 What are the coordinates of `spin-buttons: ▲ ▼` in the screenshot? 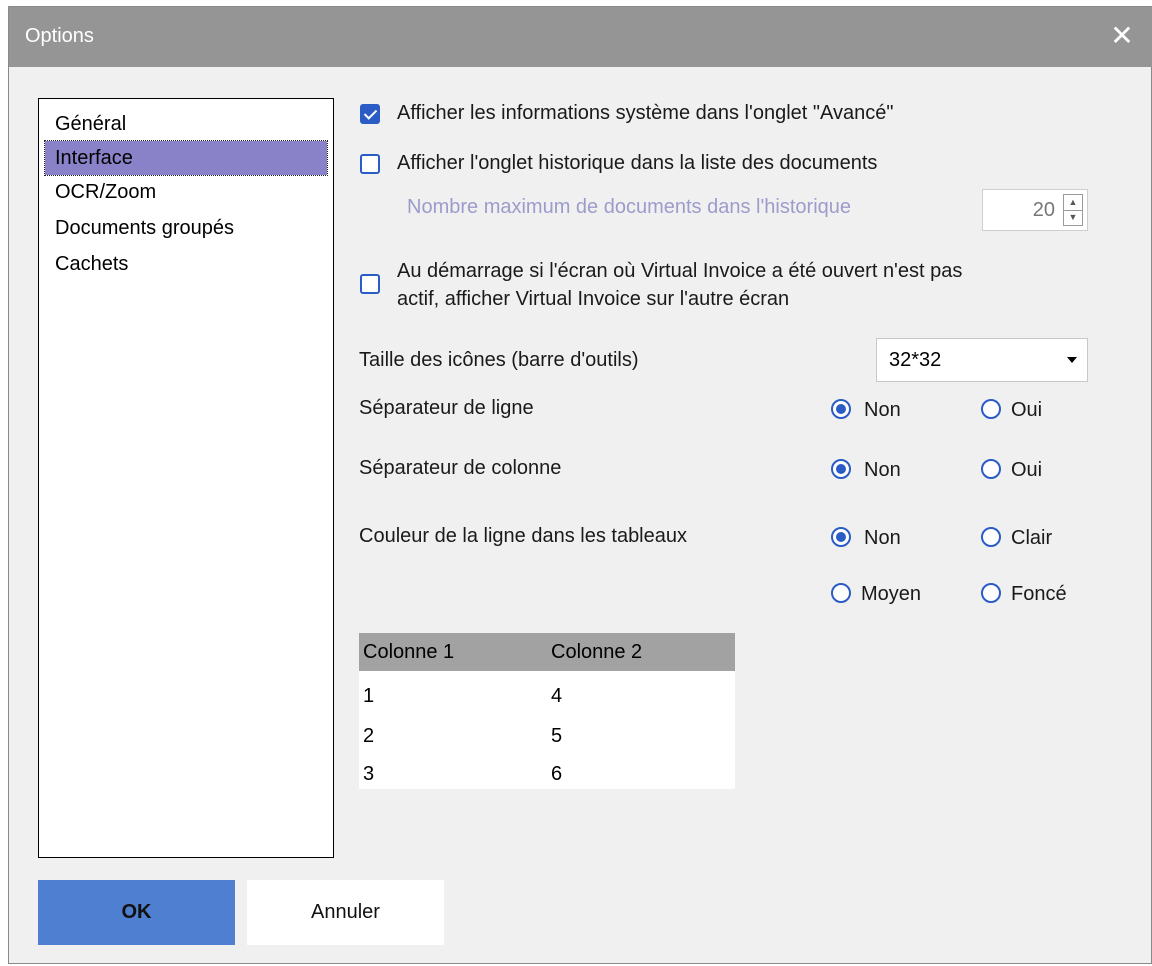 It's located at (1073, 210).